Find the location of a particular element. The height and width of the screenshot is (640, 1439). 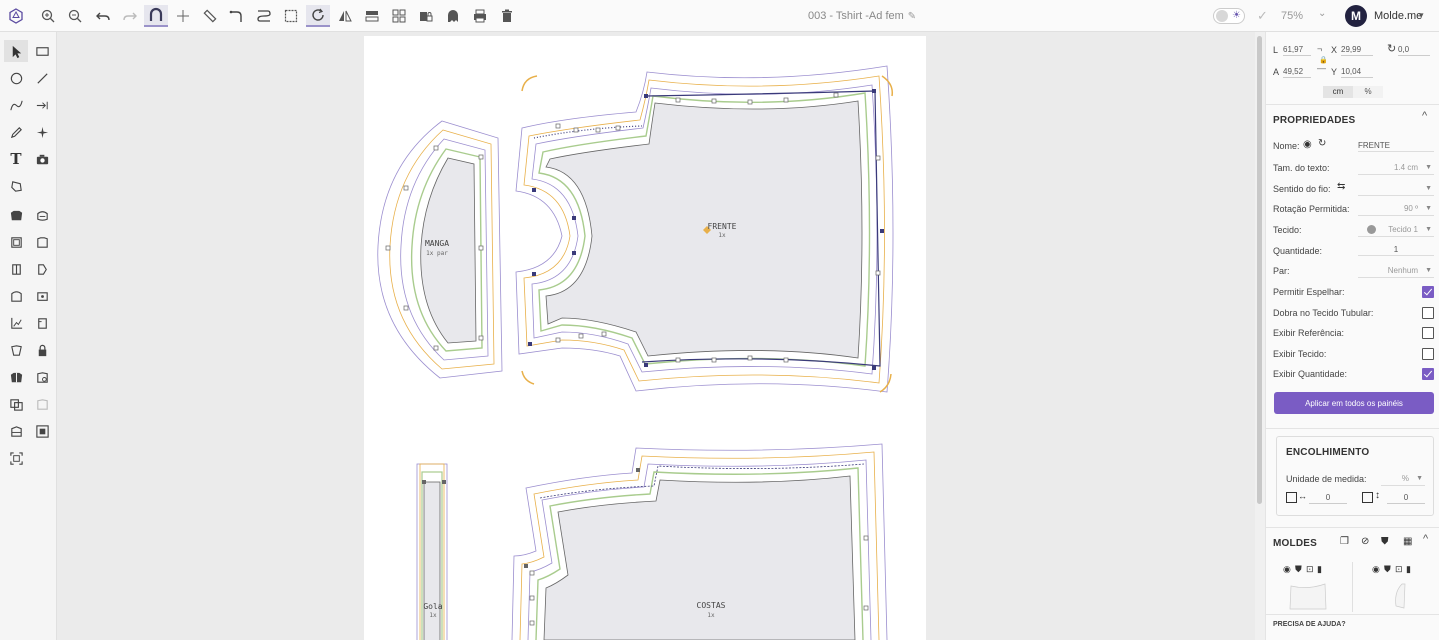

zoom-out-icon is located at coordinates (75, 16).